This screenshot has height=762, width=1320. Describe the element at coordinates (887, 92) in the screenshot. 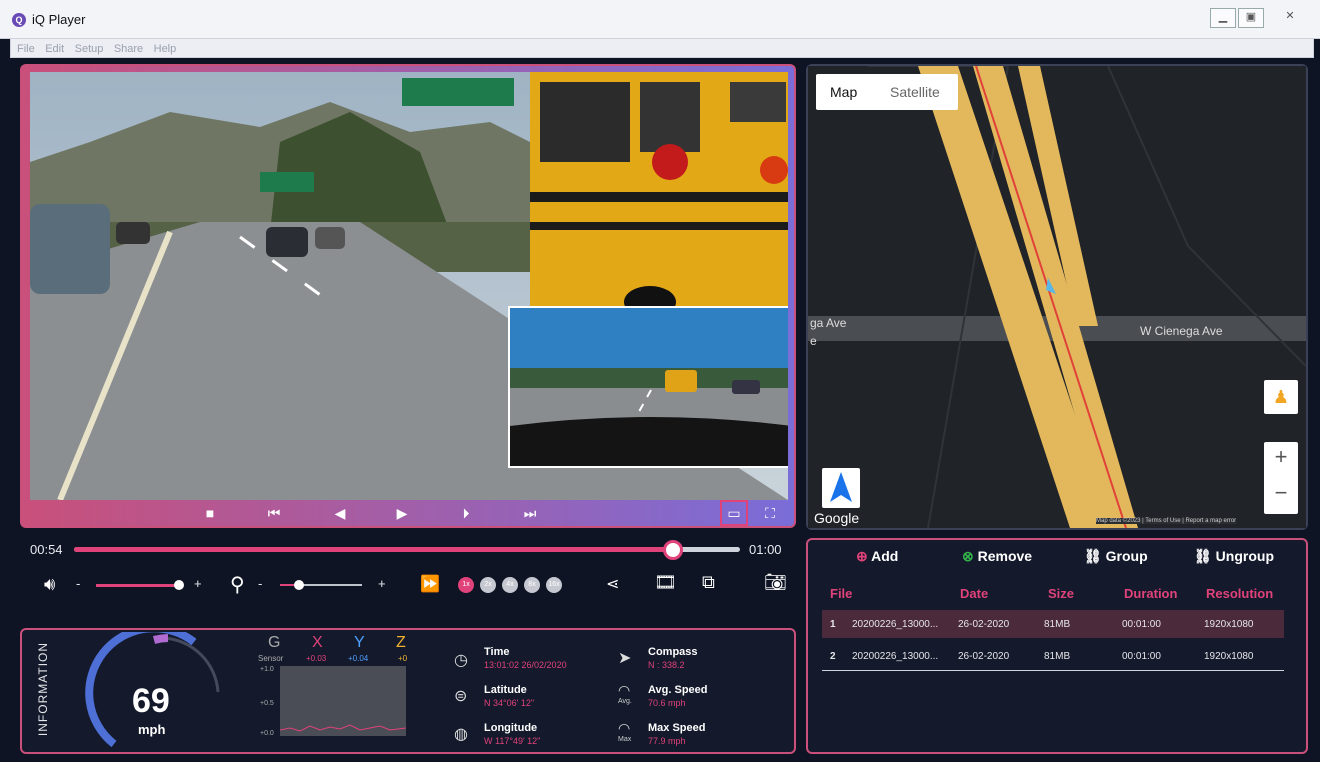

I see `map-type-toggle: Map Satellite` at that location.